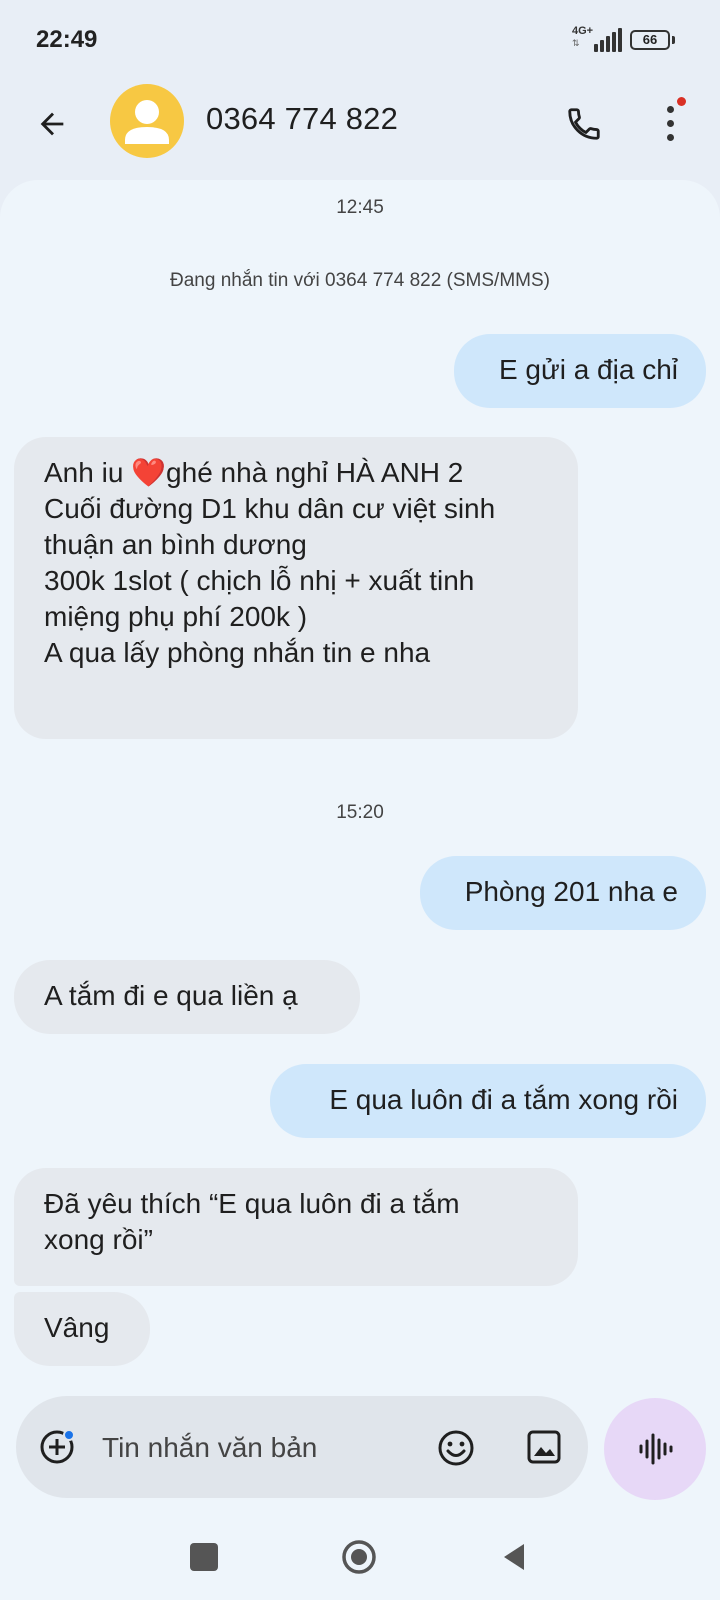 The width and height of the screenshot is (720, 1600). I want to click on add-attachment-button, so click(57, 1447).